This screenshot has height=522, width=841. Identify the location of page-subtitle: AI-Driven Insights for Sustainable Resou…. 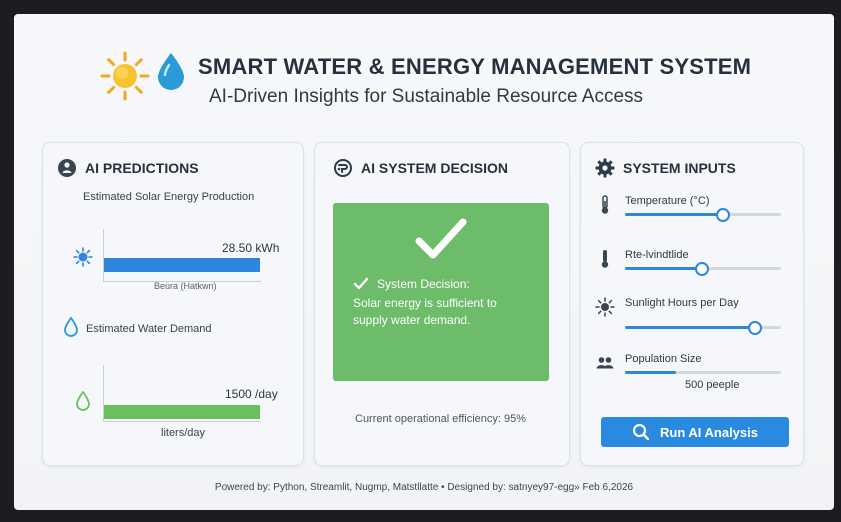
(426, 96).